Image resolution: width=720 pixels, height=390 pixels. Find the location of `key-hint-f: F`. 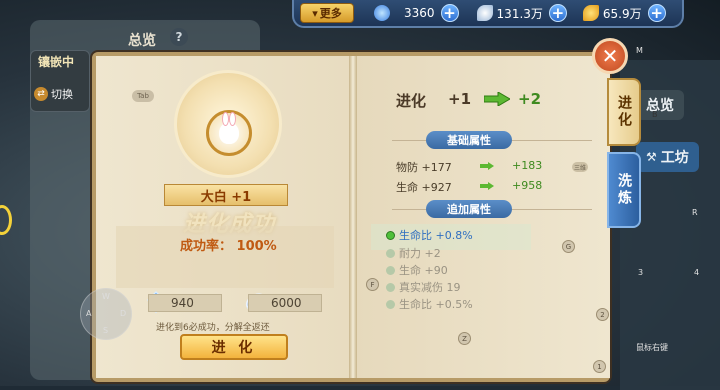

key-hint-f: F is located at coordinates (372, 284).